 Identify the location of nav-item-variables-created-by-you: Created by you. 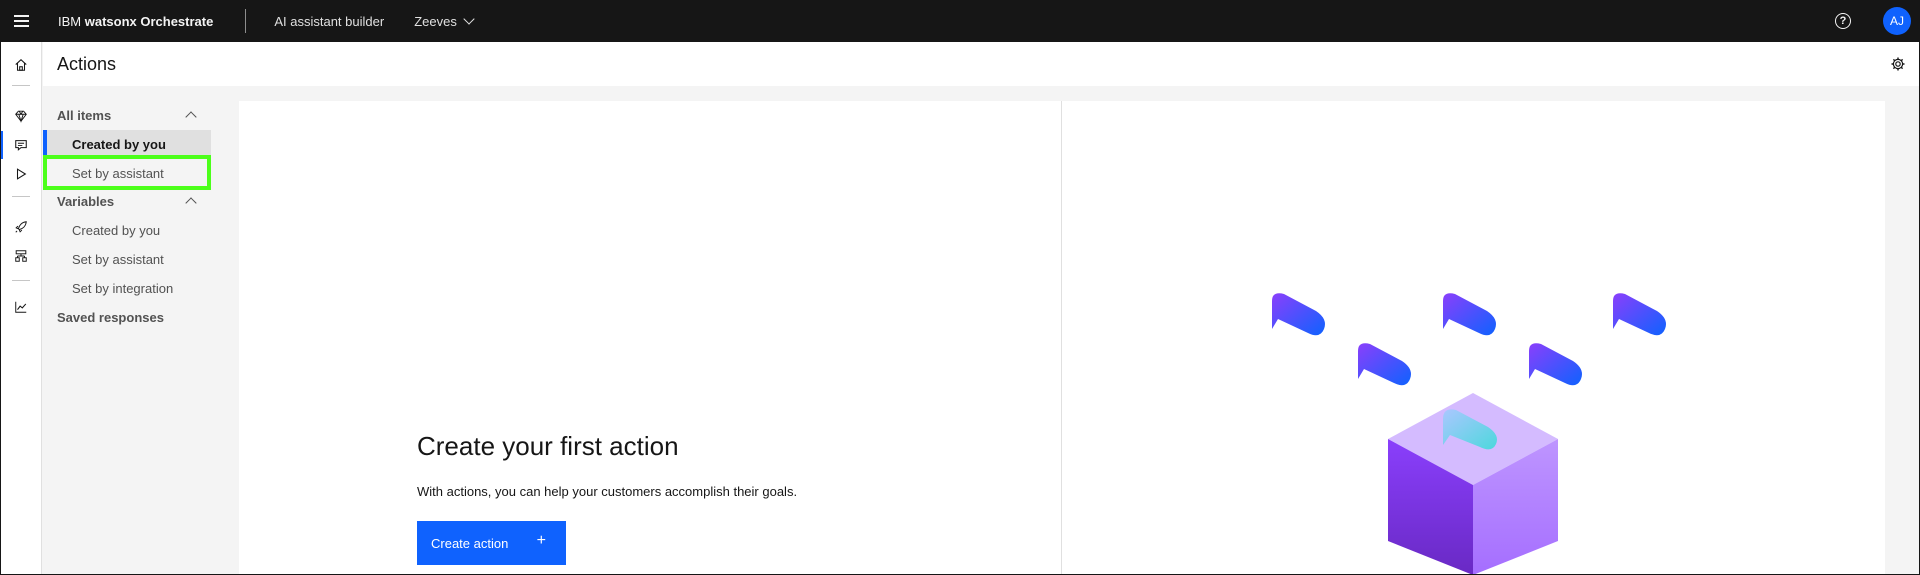
(127, 230).